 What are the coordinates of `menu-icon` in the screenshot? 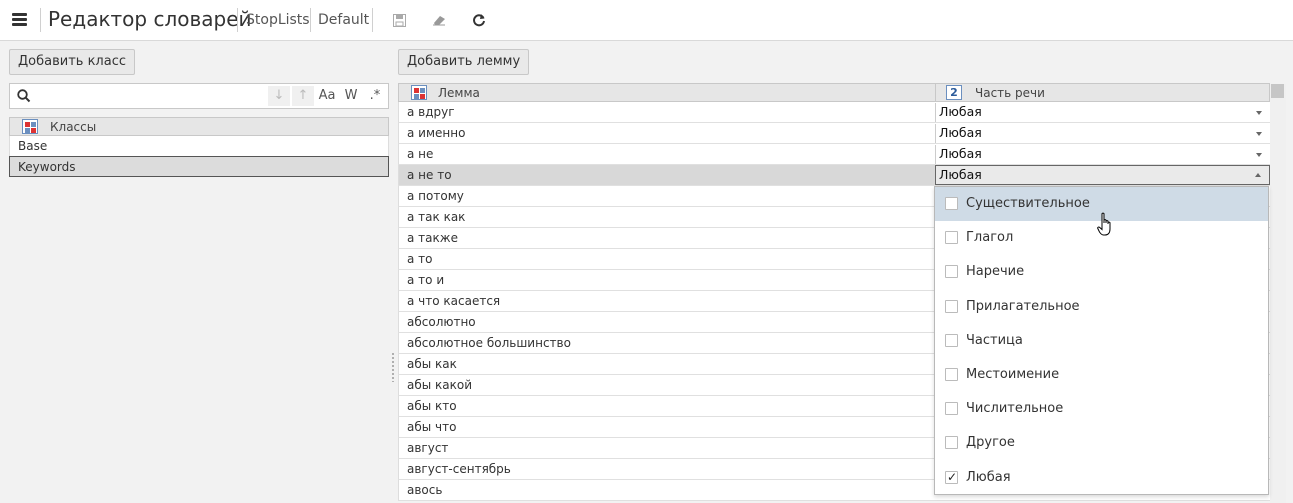 It's located at (19, 19).